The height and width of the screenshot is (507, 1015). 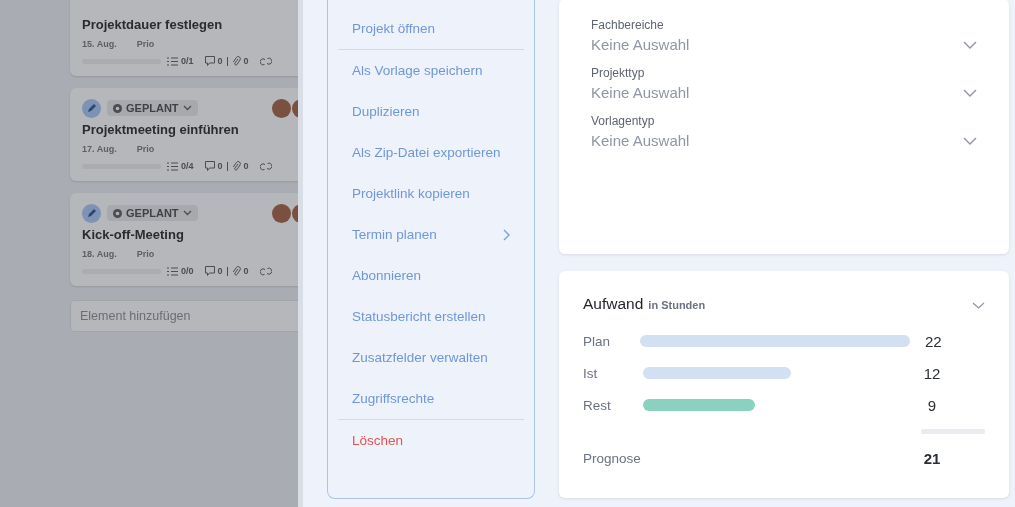 I want to click on unit-label: in Stunden, so click(x=677, y=305).